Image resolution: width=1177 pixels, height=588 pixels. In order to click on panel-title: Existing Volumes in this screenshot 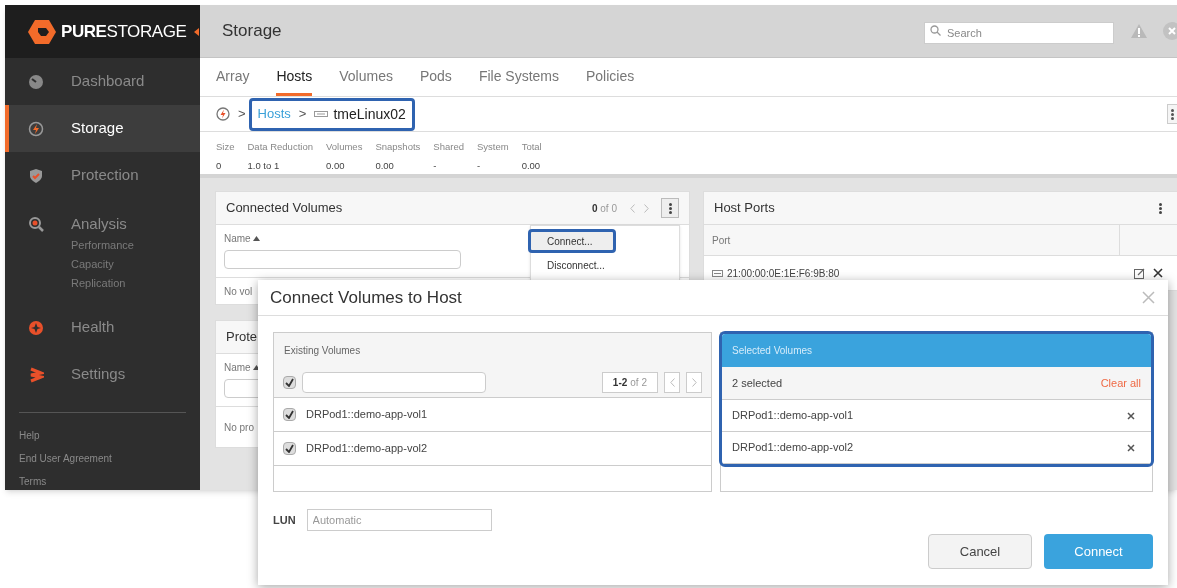, I will do `click(492, 350)`.